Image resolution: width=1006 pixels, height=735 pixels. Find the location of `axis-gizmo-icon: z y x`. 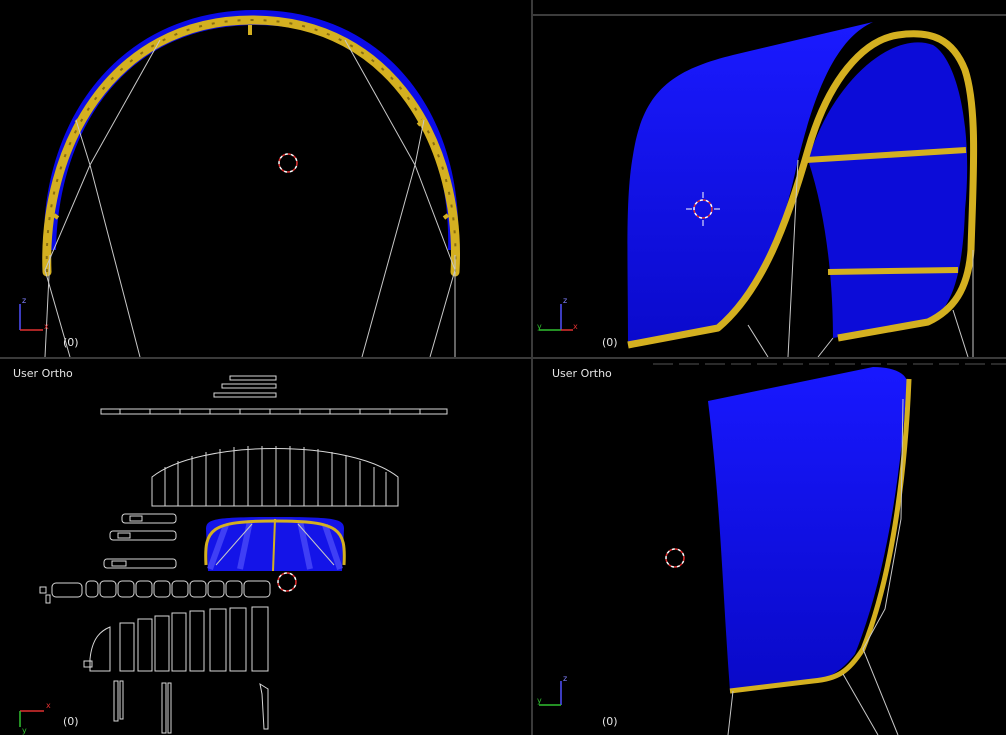

axis-gizmo-icon: z y x is located at coordinates (557, 313).